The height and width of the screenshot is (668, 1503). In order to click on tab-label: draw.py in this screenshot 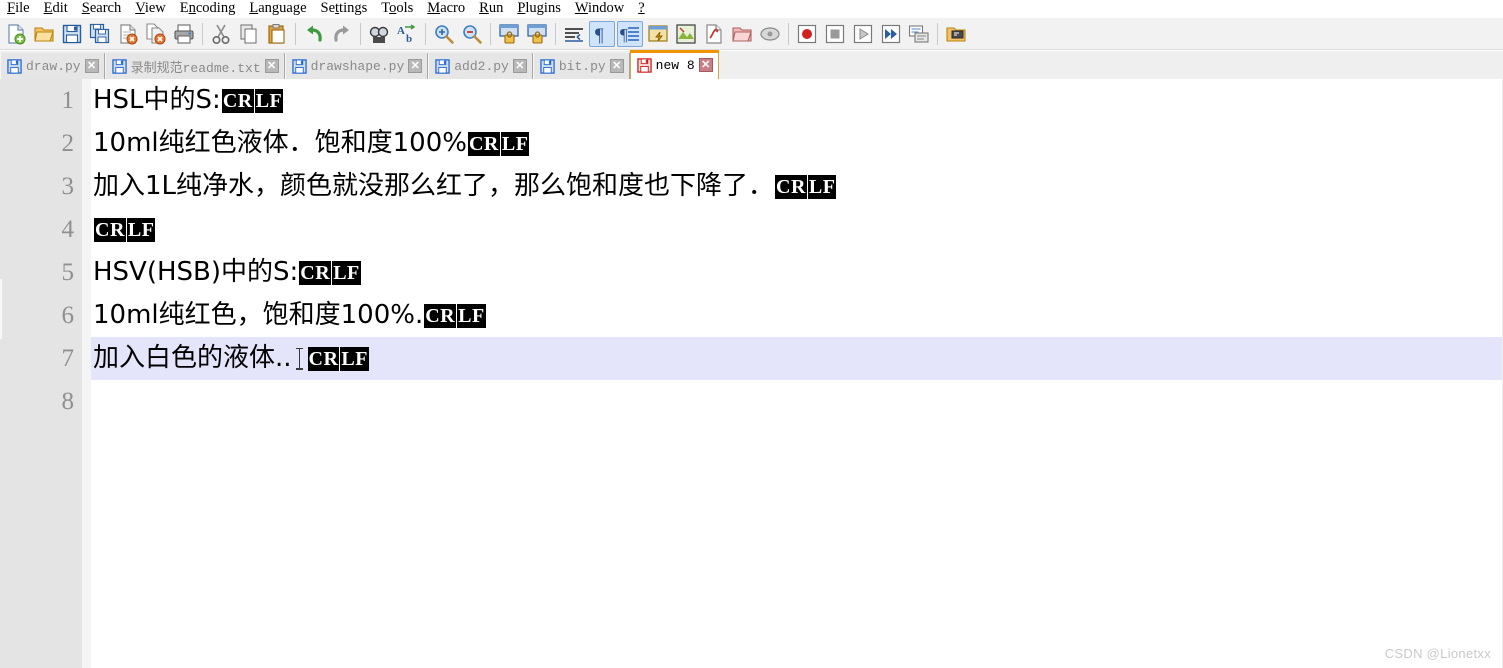, I will do `click(53, 66)`.